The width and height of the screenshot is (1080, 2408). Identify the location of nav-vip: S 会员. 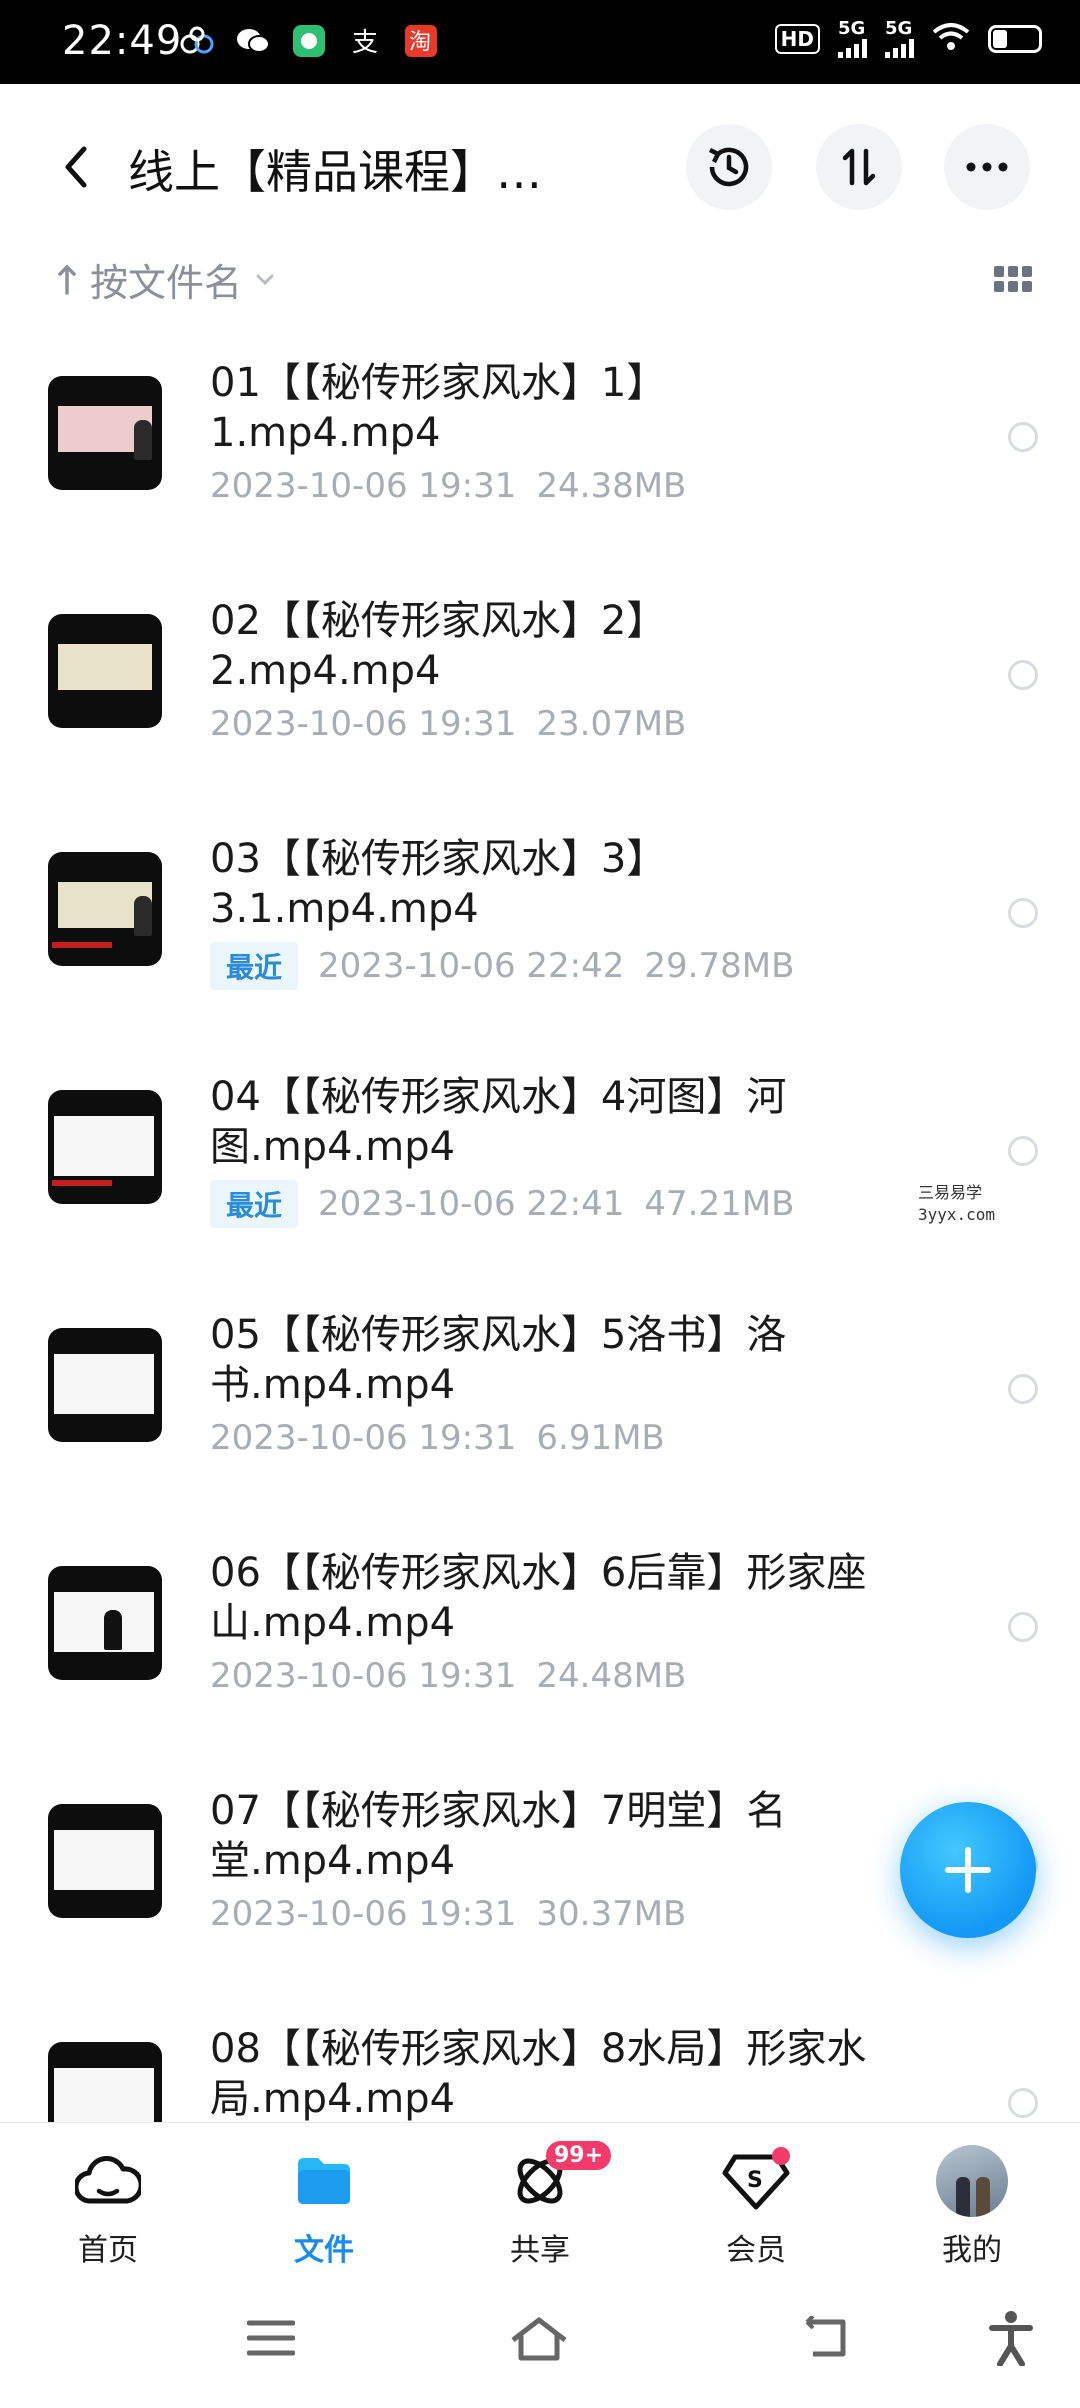
(756, 2205).